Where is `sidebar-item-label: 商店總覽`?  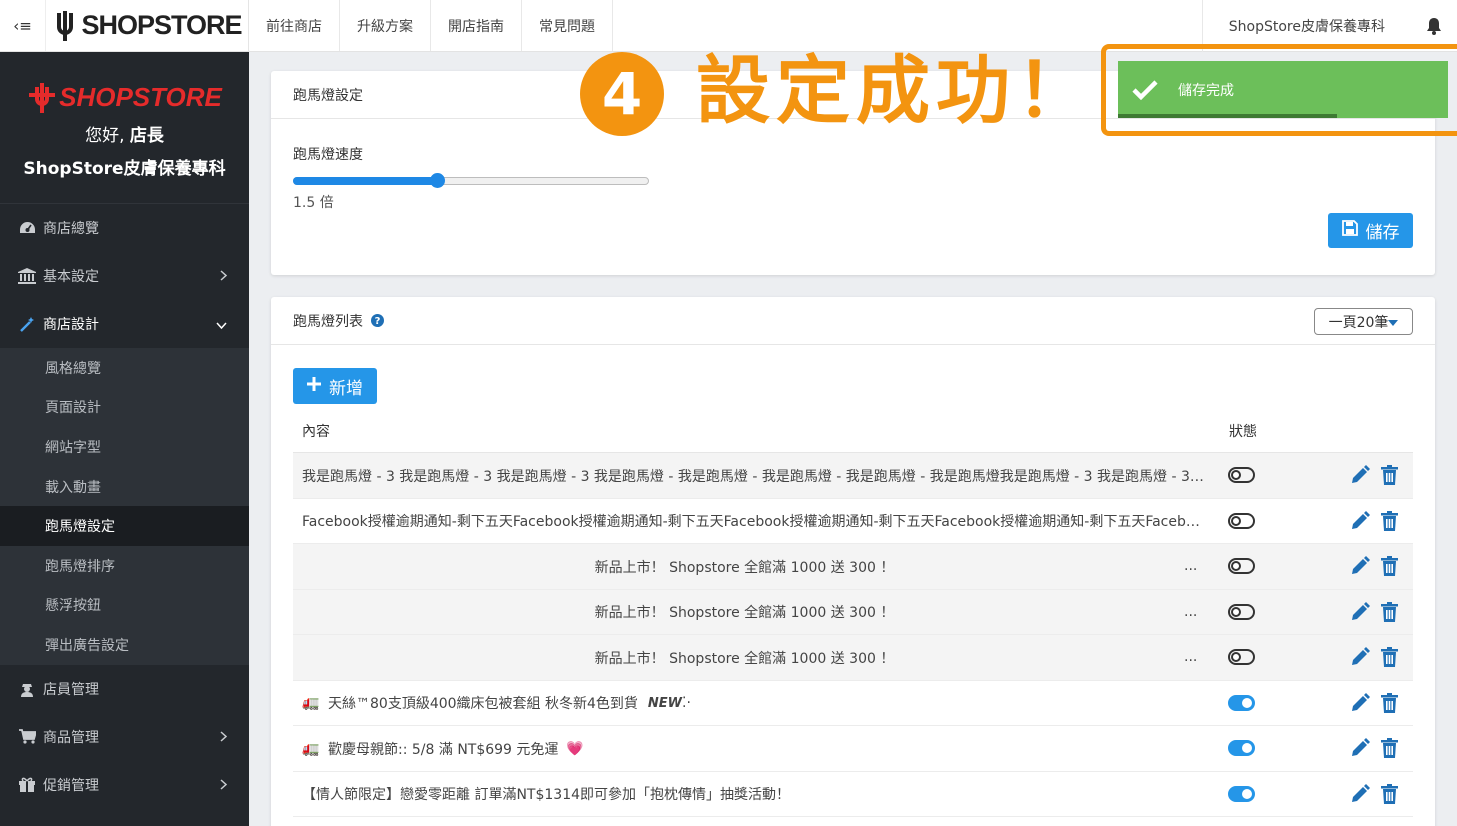
sidebar-item-label: 商店總覽 is located at coordinates (71, 229).